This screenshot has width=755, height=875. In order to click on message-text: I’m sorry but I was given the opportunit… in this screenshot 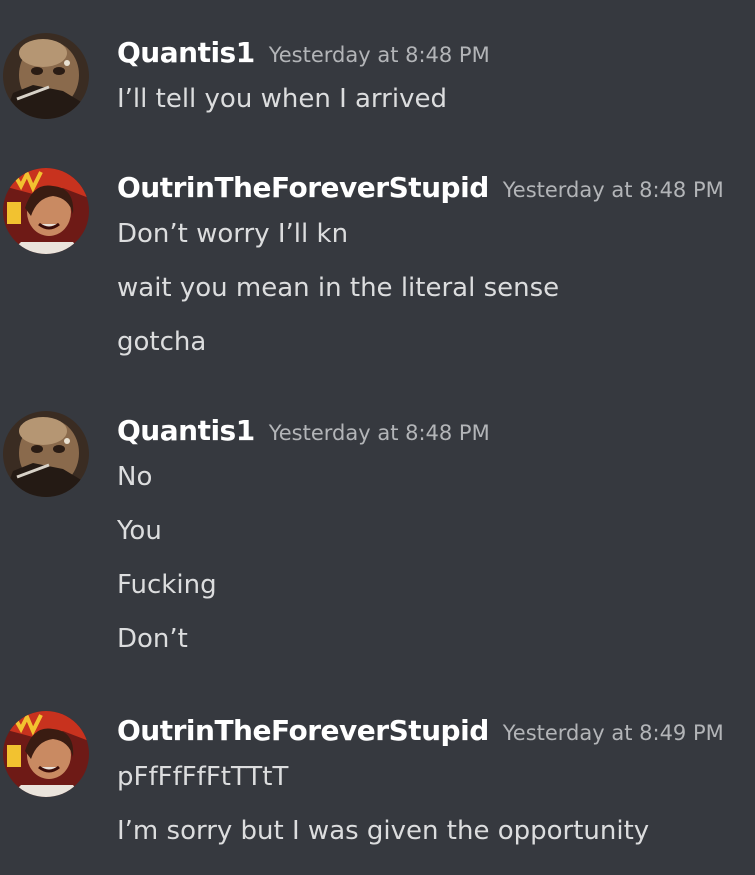, I will do `click(383, 831)`.